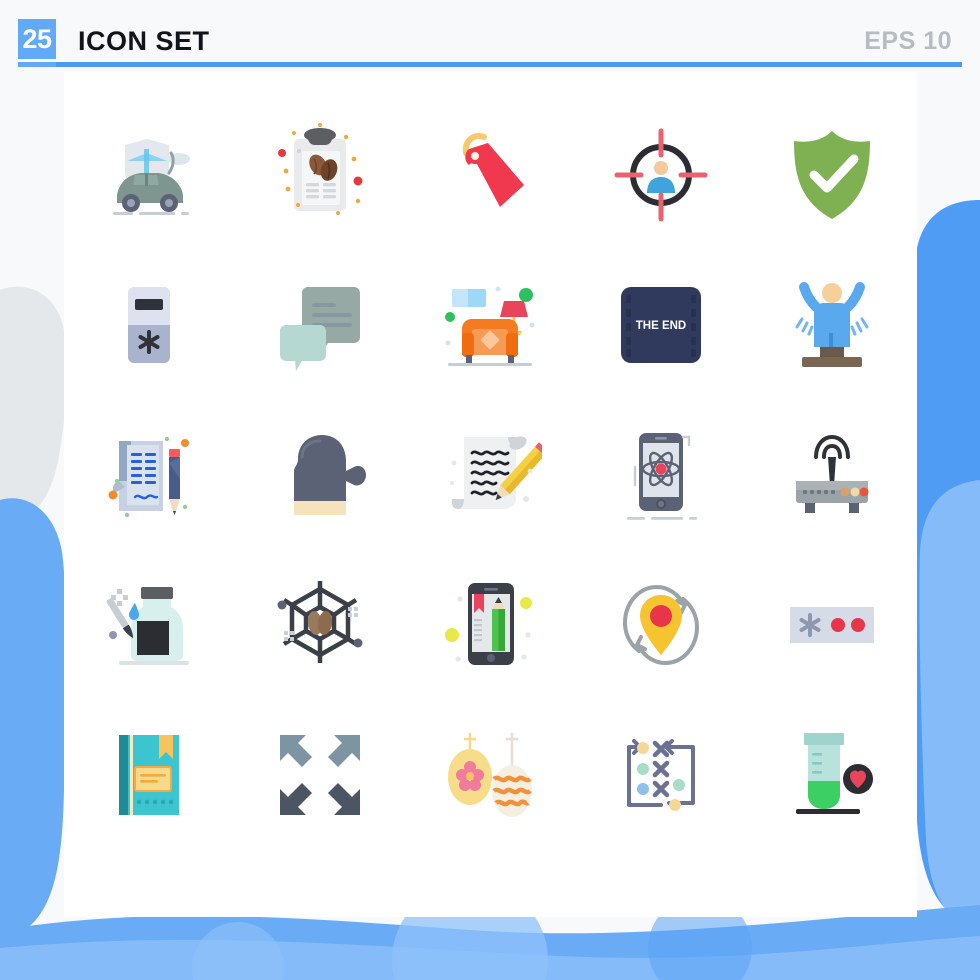 The height and width of the screenshot is (980, 980). Describe the element at coordinates (908, 41) in the screenshot. I see `eps-version-label: EPS 10` at that location.